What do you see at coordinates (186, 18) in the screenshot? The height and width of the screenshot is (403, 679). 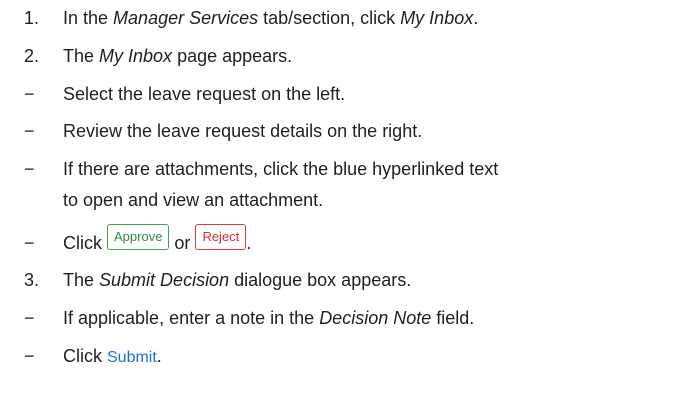 I see `emphasis-text: Manager Services` at bounding box center [186, 18].